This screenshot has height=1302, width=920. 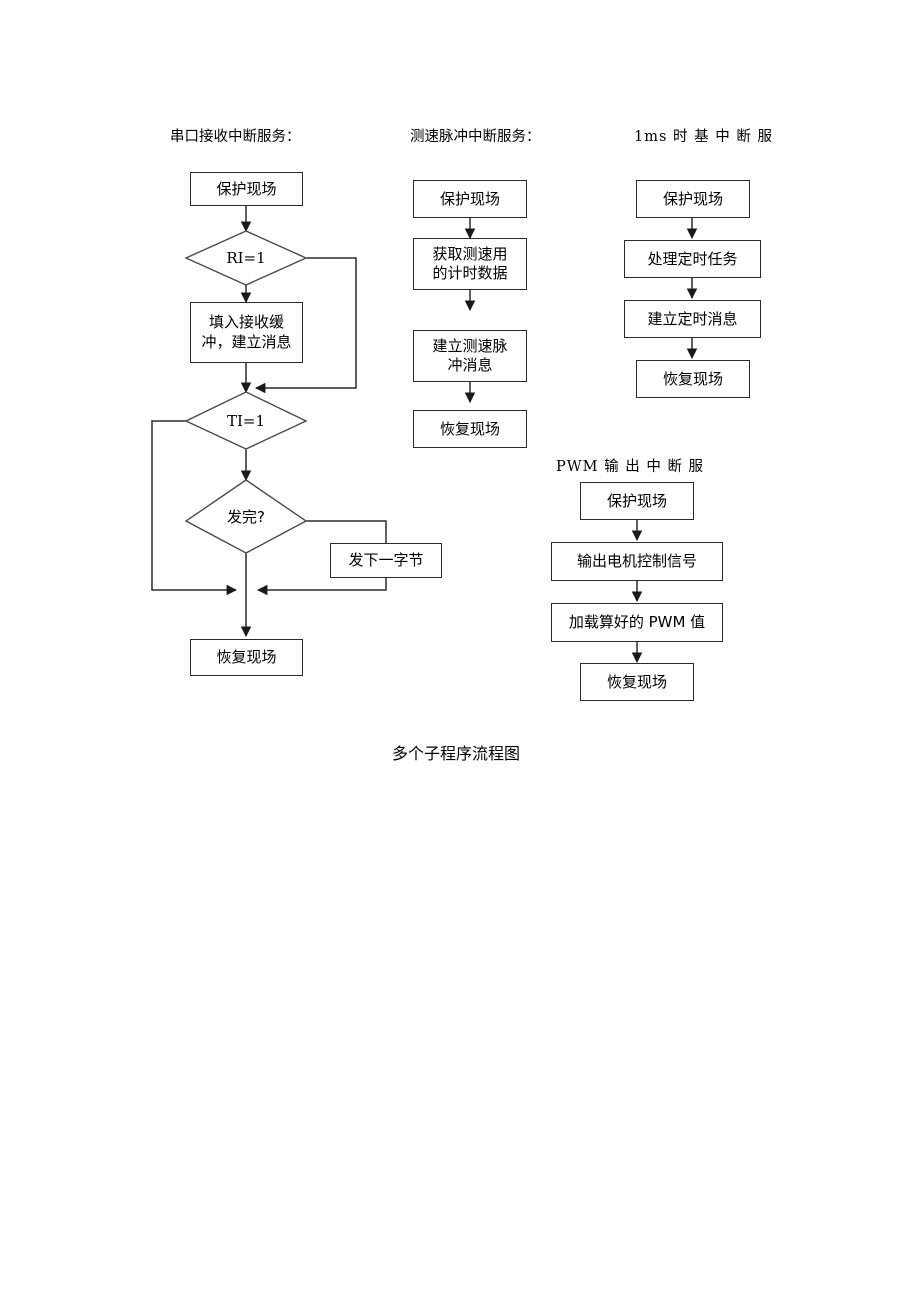 What do you see at coordinates (235, 137) in the screenshot?
I see `column-header-serial-rx: 串口接收中断服务：` at bounding box center [235, 137].